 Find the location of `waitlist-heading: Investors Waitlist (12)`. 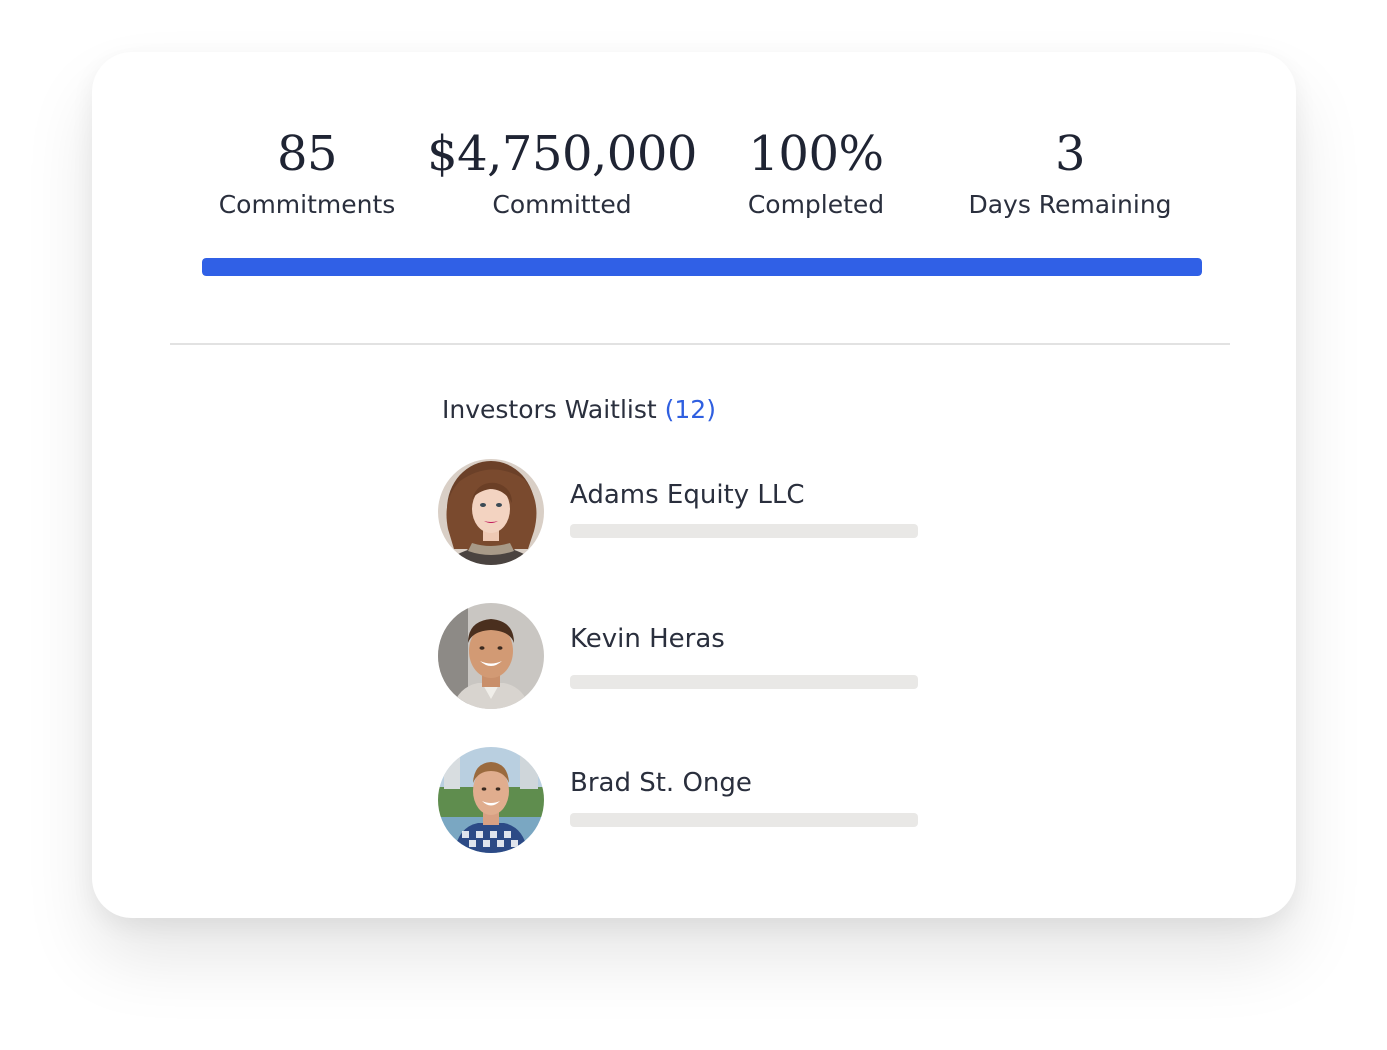

waitlist-heading: Investors Waitlist (12) is located at coordinates (579, 410).